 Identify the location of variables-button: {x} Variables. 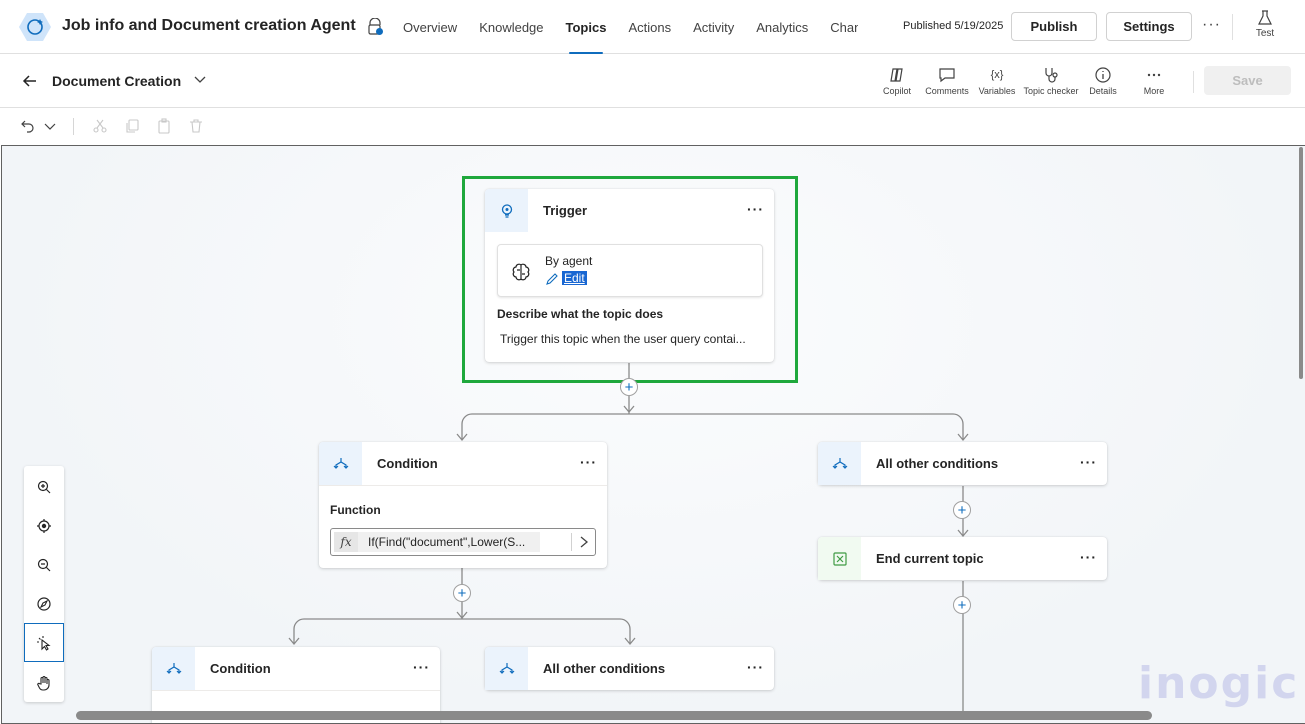
(997, 81).